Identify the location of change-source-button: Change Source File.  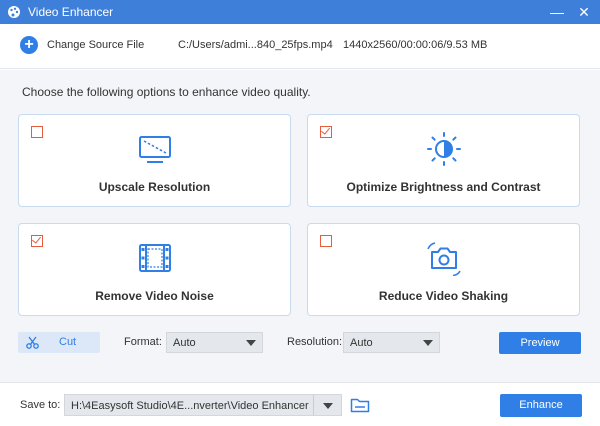
(95, 45).